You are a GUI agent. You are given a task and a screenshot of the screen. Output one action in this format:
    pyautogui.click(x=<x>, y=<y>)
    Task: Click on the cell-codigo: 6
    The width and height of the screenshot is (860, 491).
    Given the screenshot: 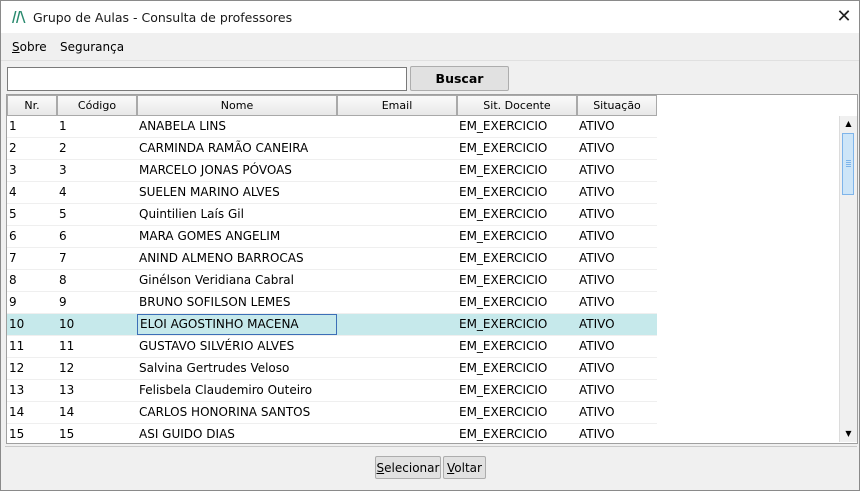 What is the action you would take?
    pyautogui.click(x=97, y=236)
    